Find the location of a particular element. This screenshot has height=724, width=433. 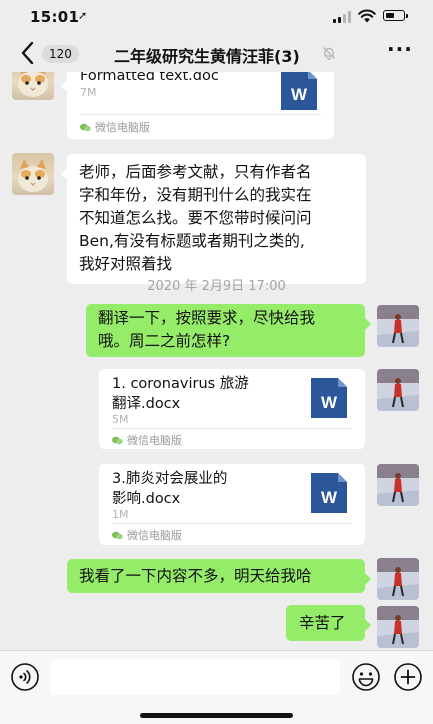

message-text-line: 哦。周二之前怎样? is located at coordinates (164, 341).